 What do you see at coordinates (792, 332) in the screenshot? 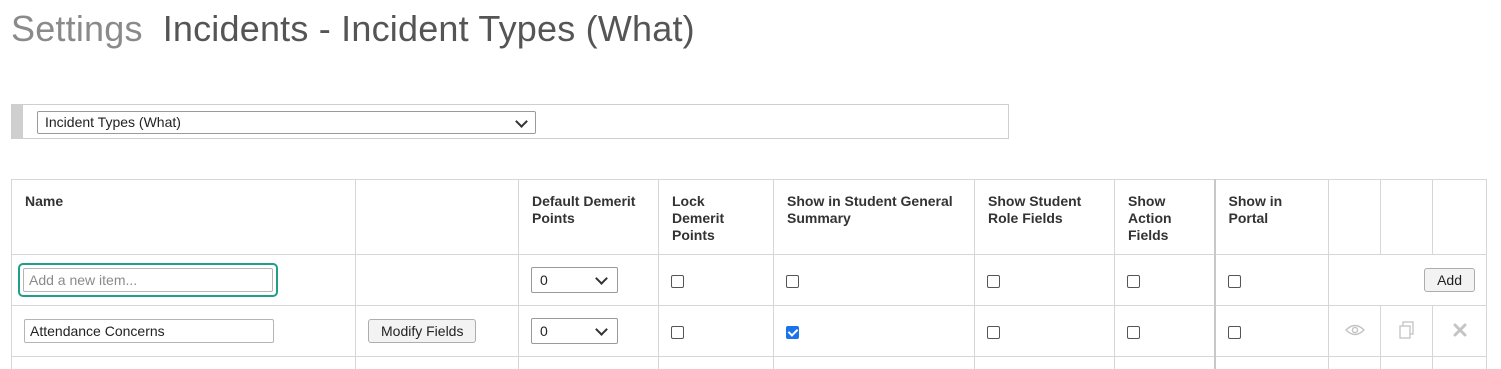
I see `show-summary-checkbox` at bounding box center [792, 332].